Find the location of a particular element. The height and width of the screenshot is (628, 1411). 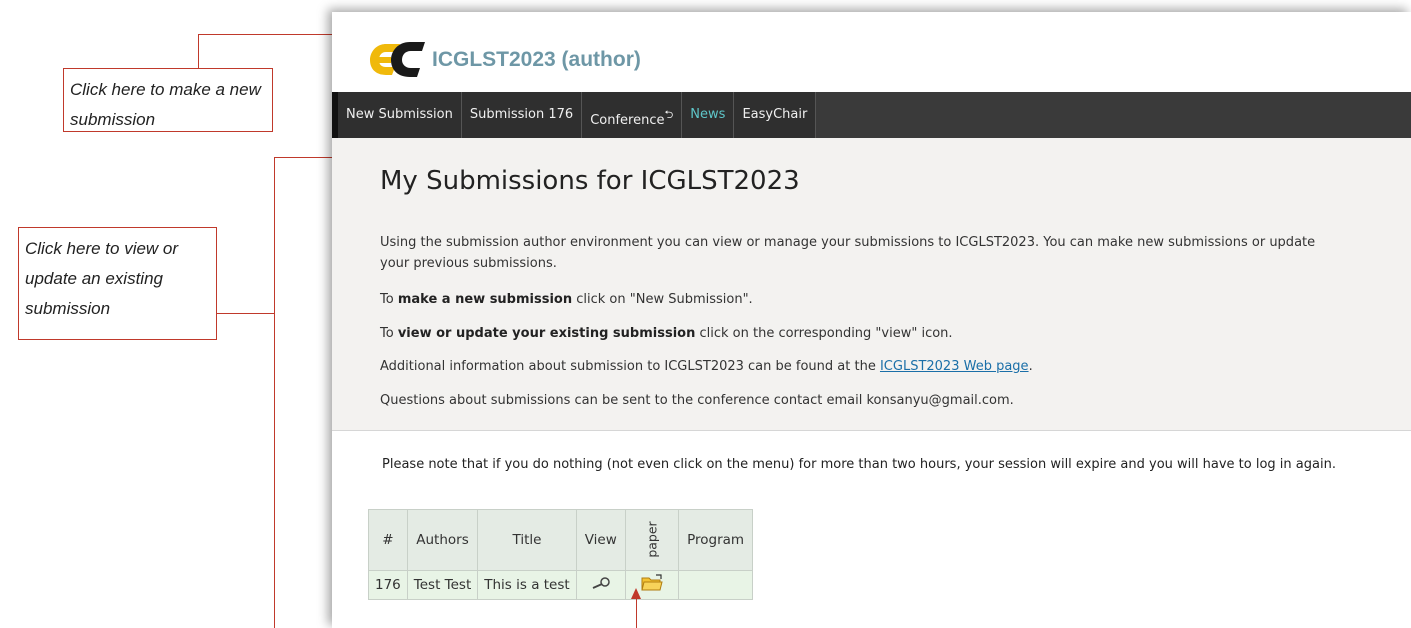

menu-easychair: EasyChair is located at coordinates (775, 115).